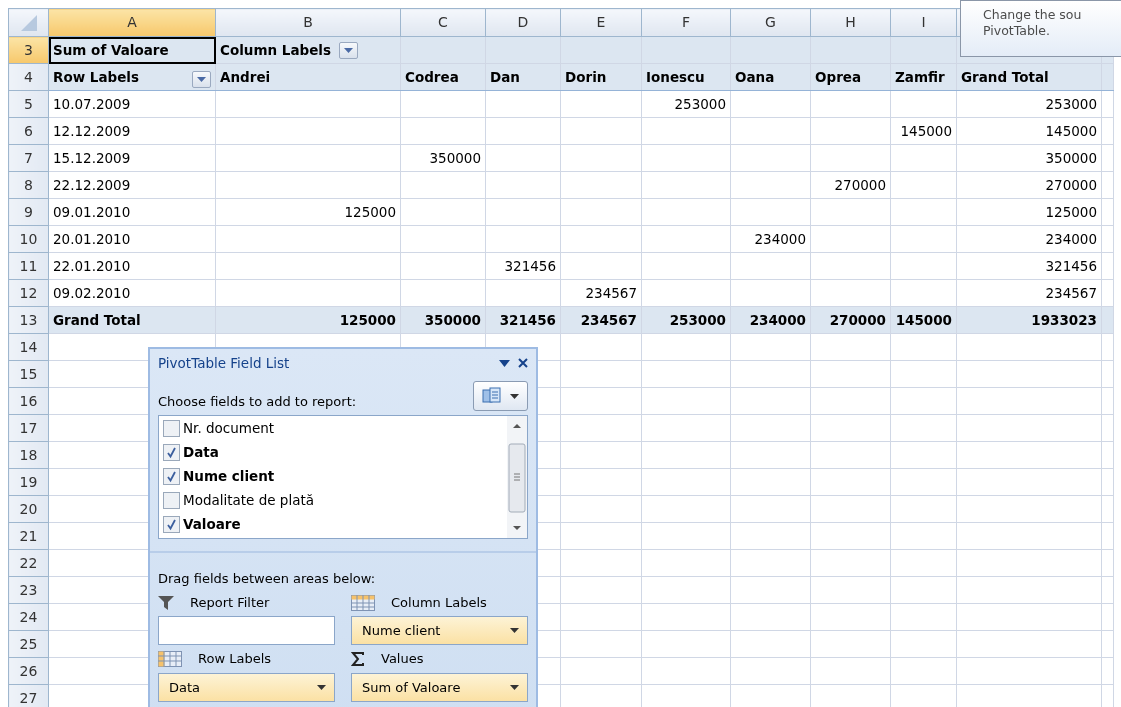  What do you see at coordinates (132, 158) in the screenshot?
I see `row-label: 15.12.2009` at bounding box center [132, 158].